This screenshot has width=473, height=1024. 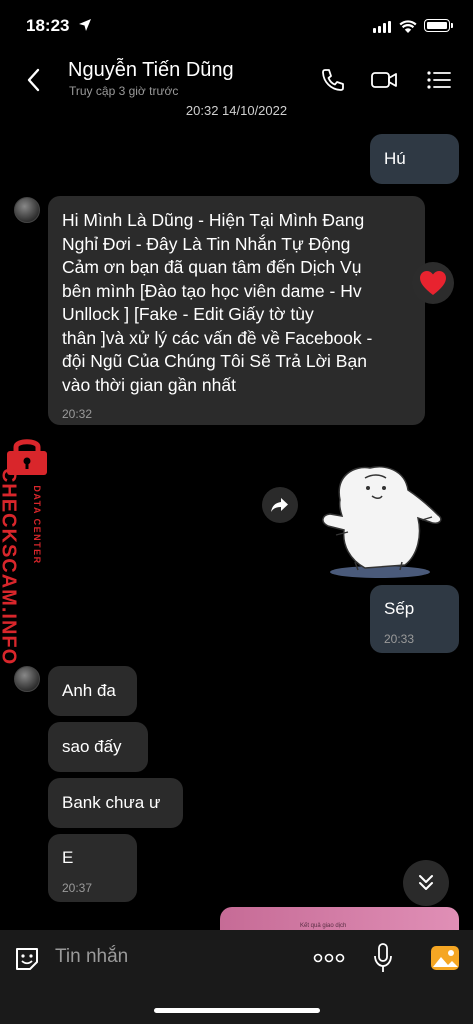 What do you see at coordinates (213, 220) in the screenshot?
I see `message-line: Hi Mình Là Dũng - Hiện Tại Mình Đang` at bounding box center [213, 220].